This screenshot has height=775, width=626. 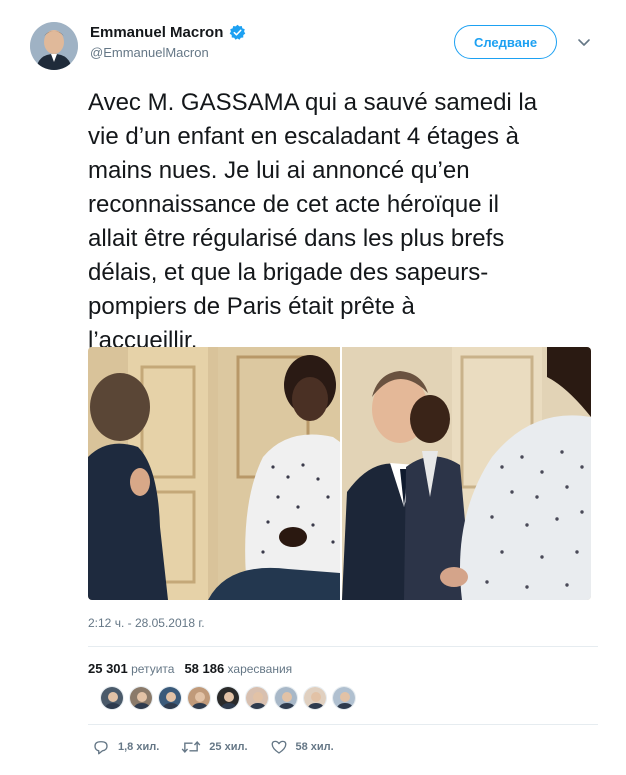 What do you see at coordinates (101, 748) in the screenshot?
I see `reply-icon` at bounding box center [101, 748].